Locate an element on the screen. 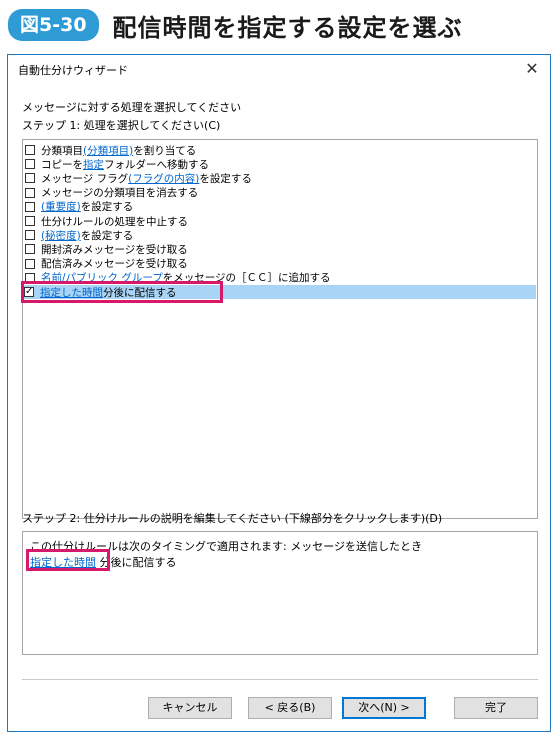 Image resolution: width=560 pixels, height=740 pixels. action-value-link: (分類項目) is located at coordinates (108, 150).